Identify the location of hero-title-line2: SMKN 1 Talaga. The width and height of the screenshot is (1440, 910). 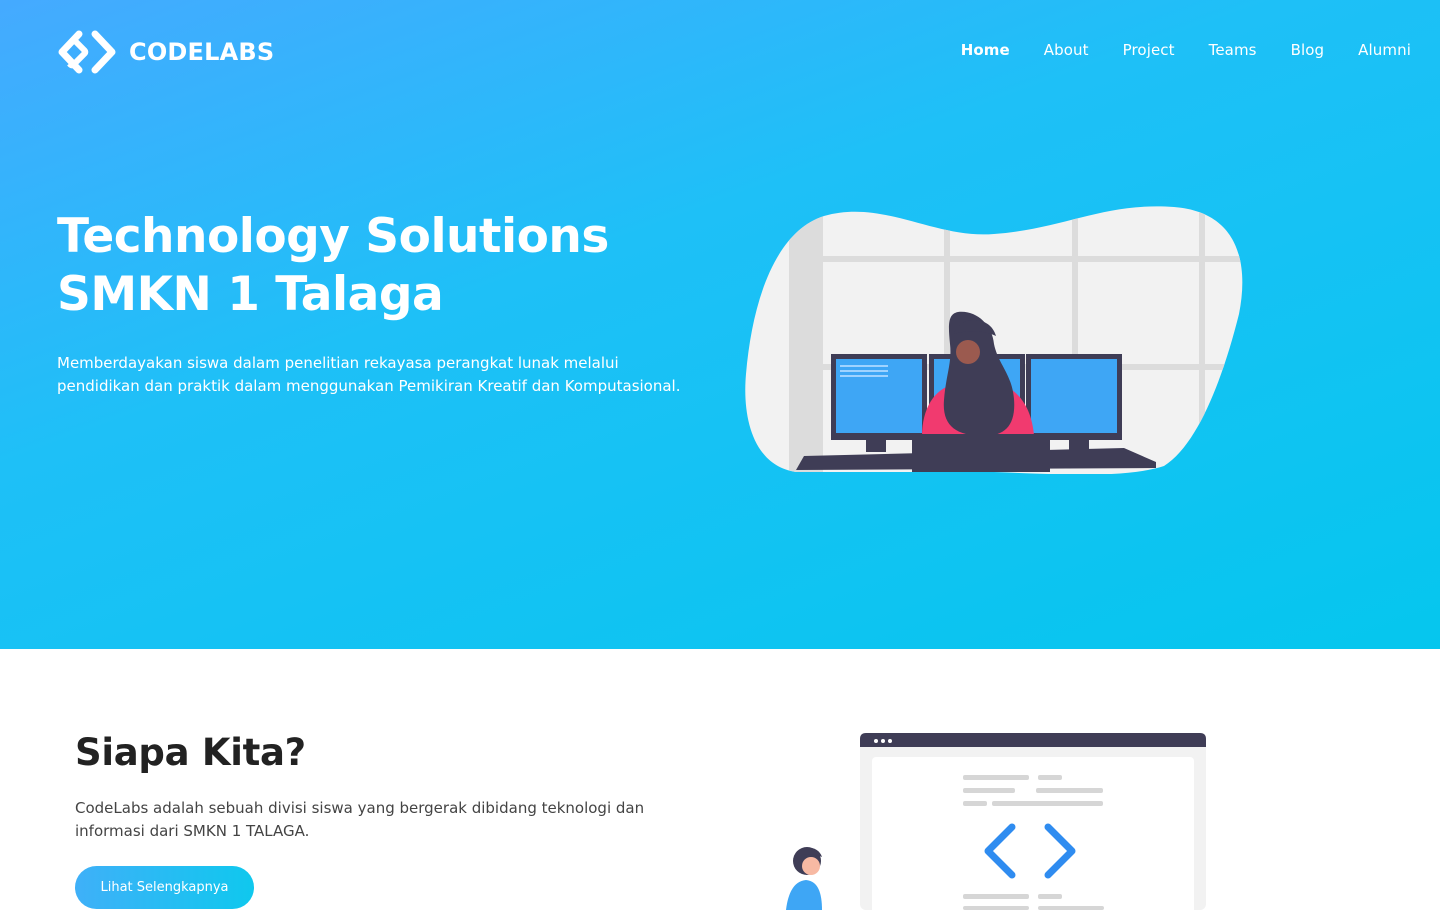
(250, 294).